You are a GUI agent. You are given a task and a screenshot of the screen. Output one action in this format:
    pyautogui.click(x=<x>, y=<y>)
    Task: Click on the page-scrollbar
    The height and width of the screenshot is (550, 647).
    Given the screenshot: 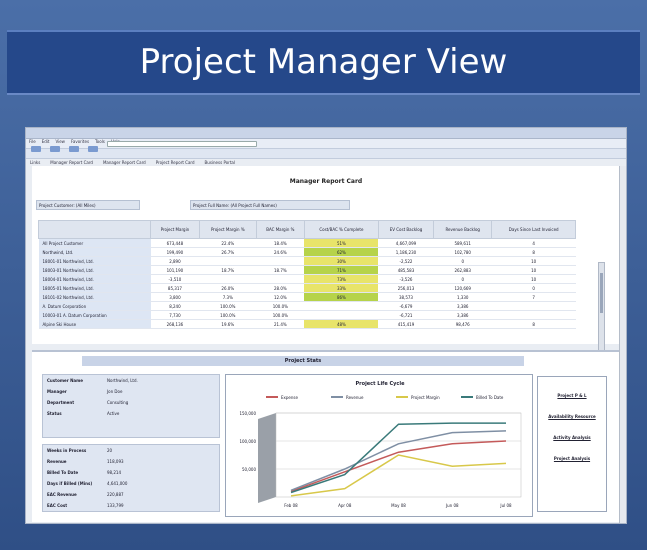 What is the action you would take?
    pyautogui.click(x=622, y=344)
    